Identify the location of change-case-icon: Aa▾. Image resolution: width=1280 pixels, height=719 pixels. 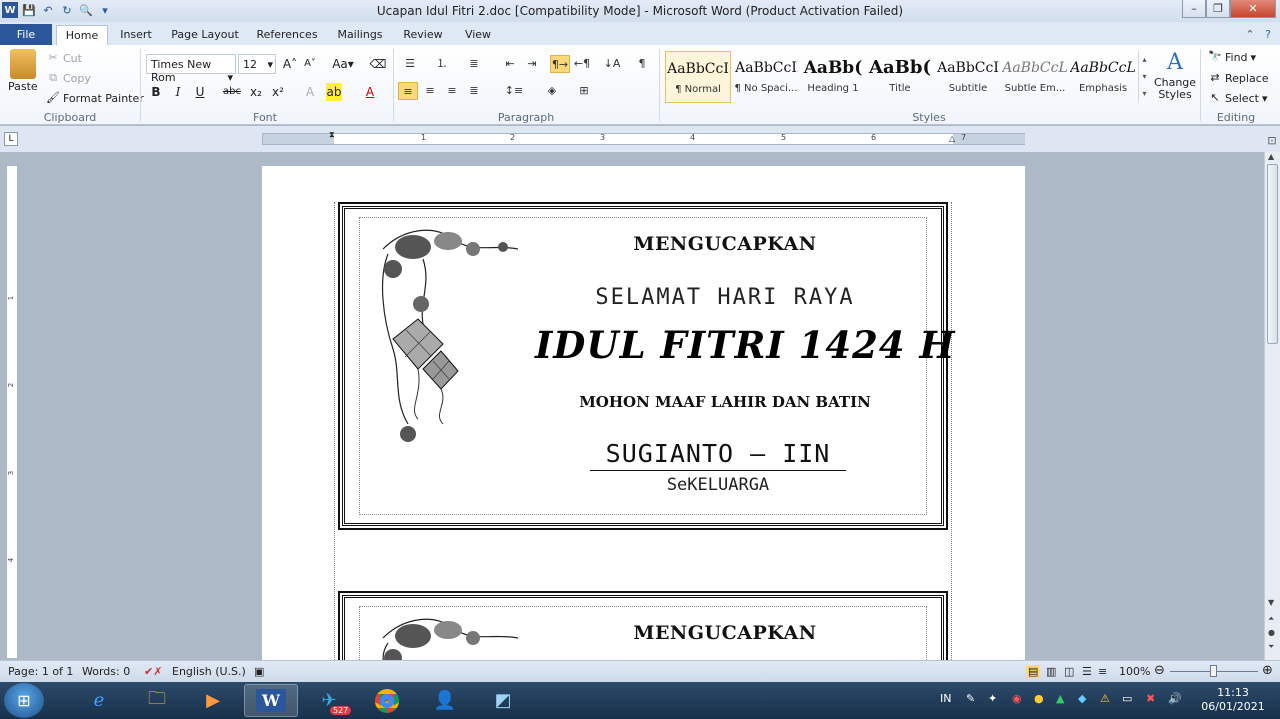
(343, 64).